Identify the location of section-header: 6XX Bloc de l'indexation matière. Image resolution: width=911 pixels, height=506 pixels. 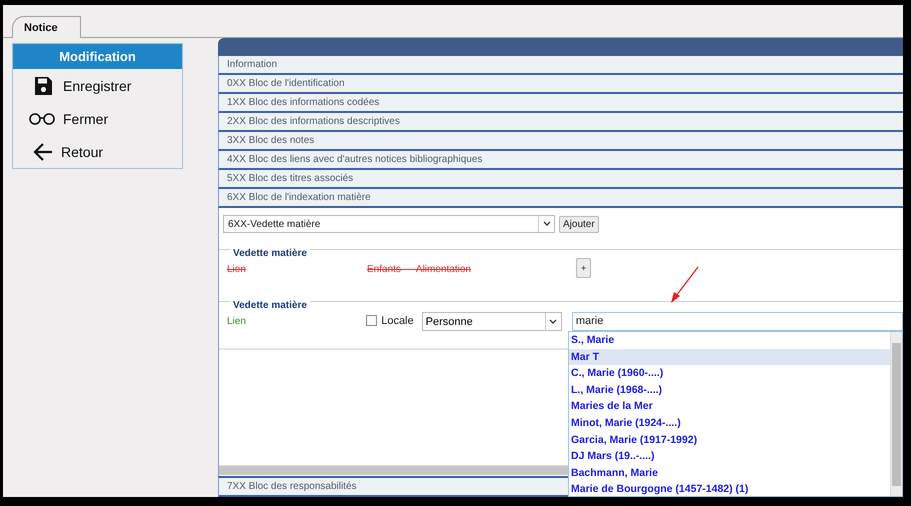
(560, 198).